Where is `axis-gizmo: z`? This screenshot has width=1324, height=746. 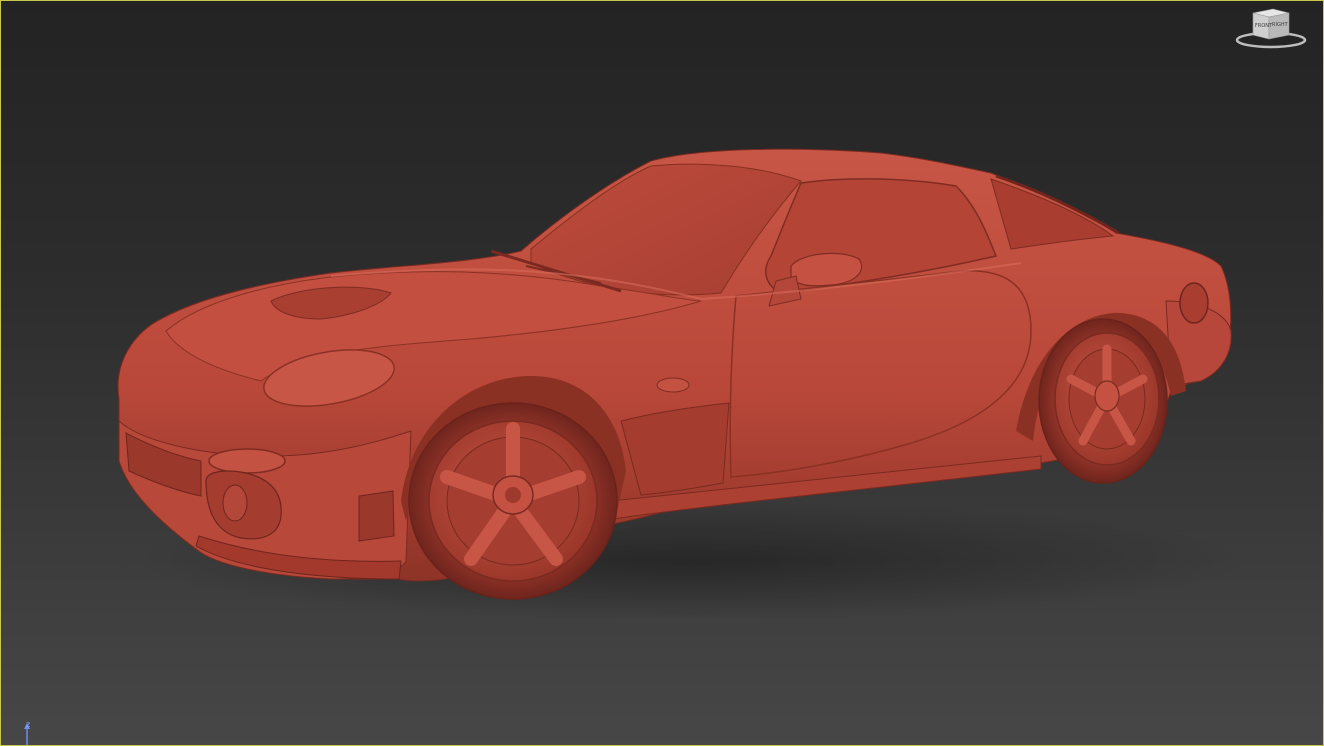 axis-gizmo: z is located at coordinates (29, 732).